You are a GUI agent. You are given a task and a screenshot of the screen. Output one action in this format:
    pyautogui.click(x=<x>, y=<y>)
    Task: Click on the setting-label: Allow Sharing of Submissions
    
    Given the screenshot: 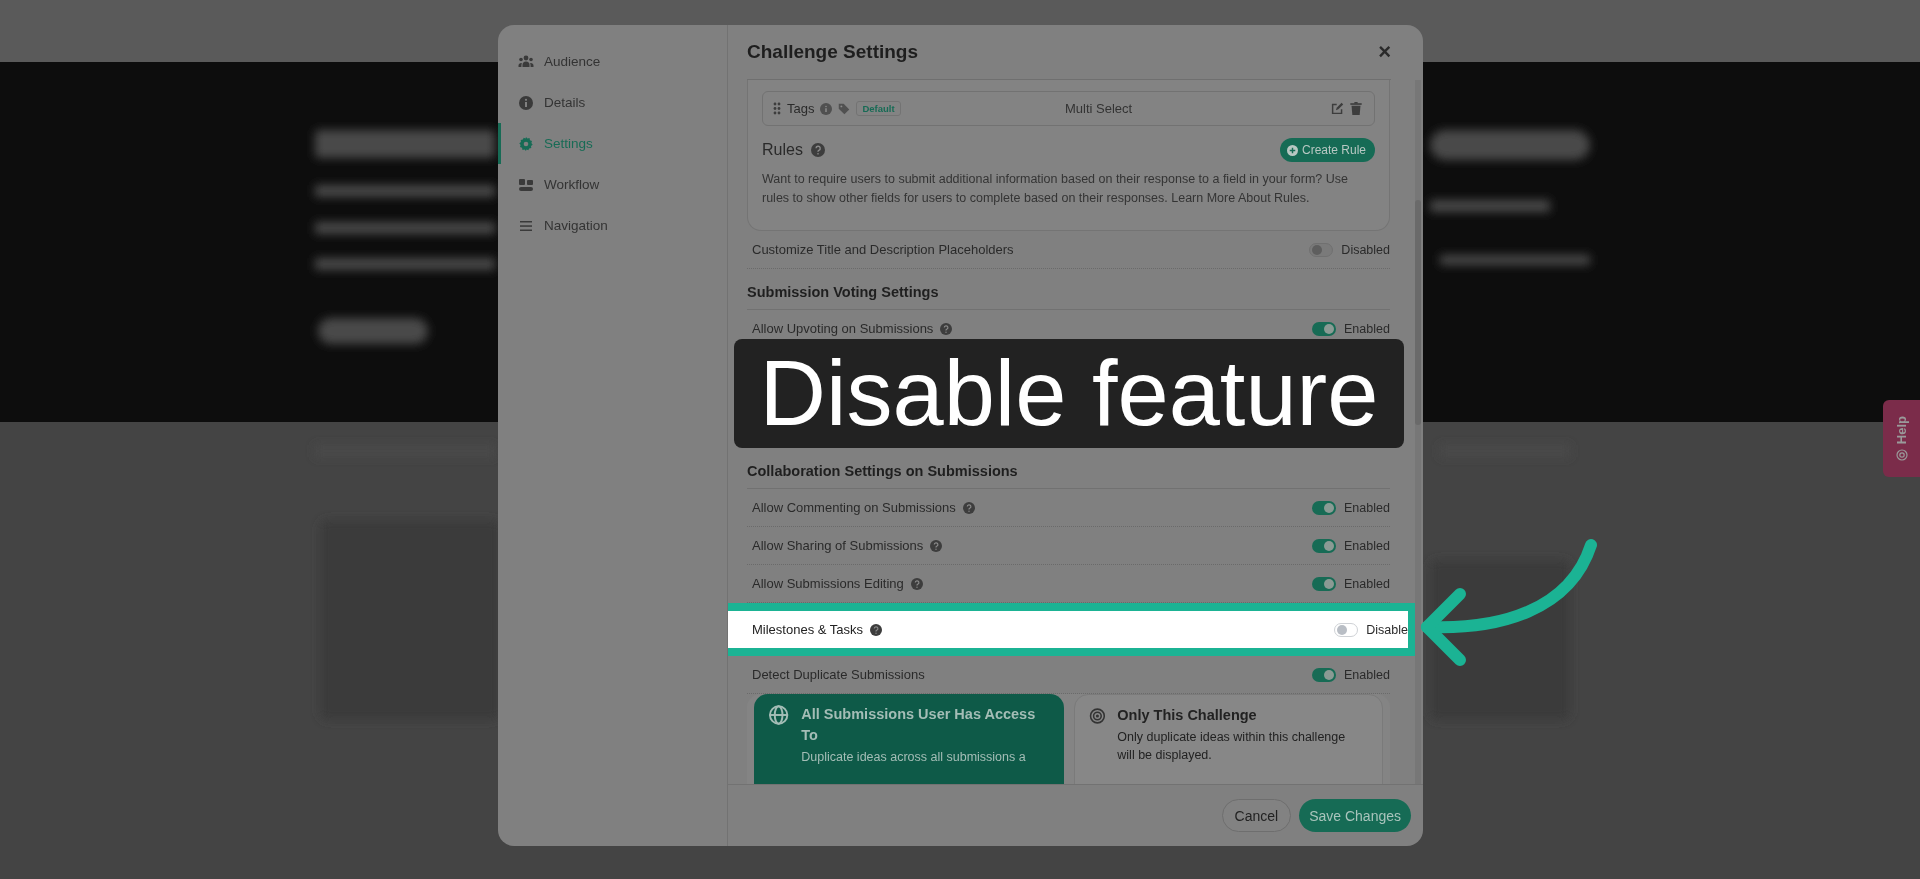 What is the action you would take?
    pyautogui.click(x=838, y=545)
    